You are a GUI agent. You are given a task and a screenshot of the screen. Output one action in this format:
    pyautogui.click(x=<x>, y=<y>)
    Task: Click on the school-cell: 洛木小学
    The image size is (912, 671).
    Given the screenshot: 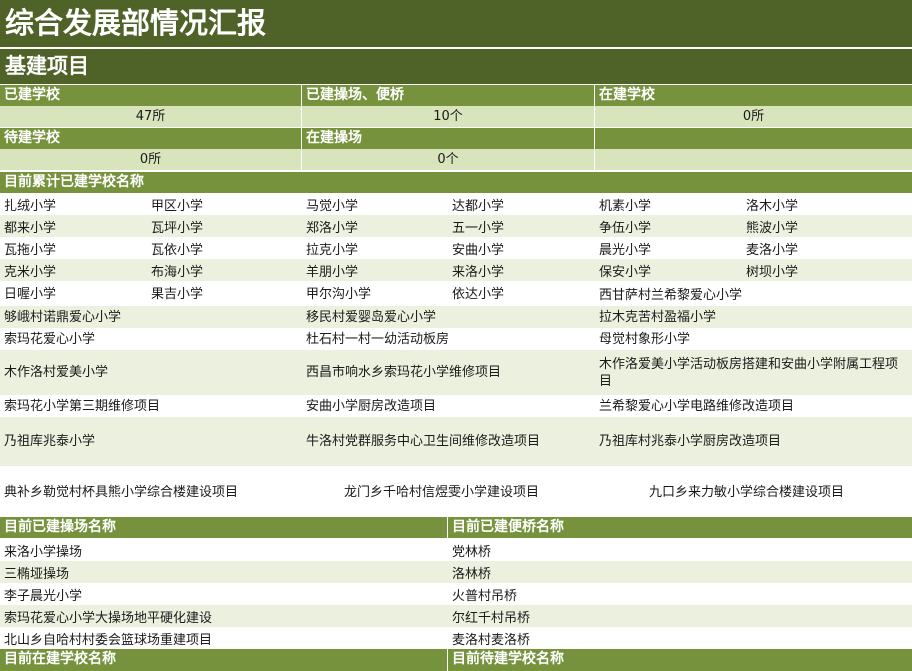 What is the action you would take?
    pyautogui.click(x=827, y=204)
    